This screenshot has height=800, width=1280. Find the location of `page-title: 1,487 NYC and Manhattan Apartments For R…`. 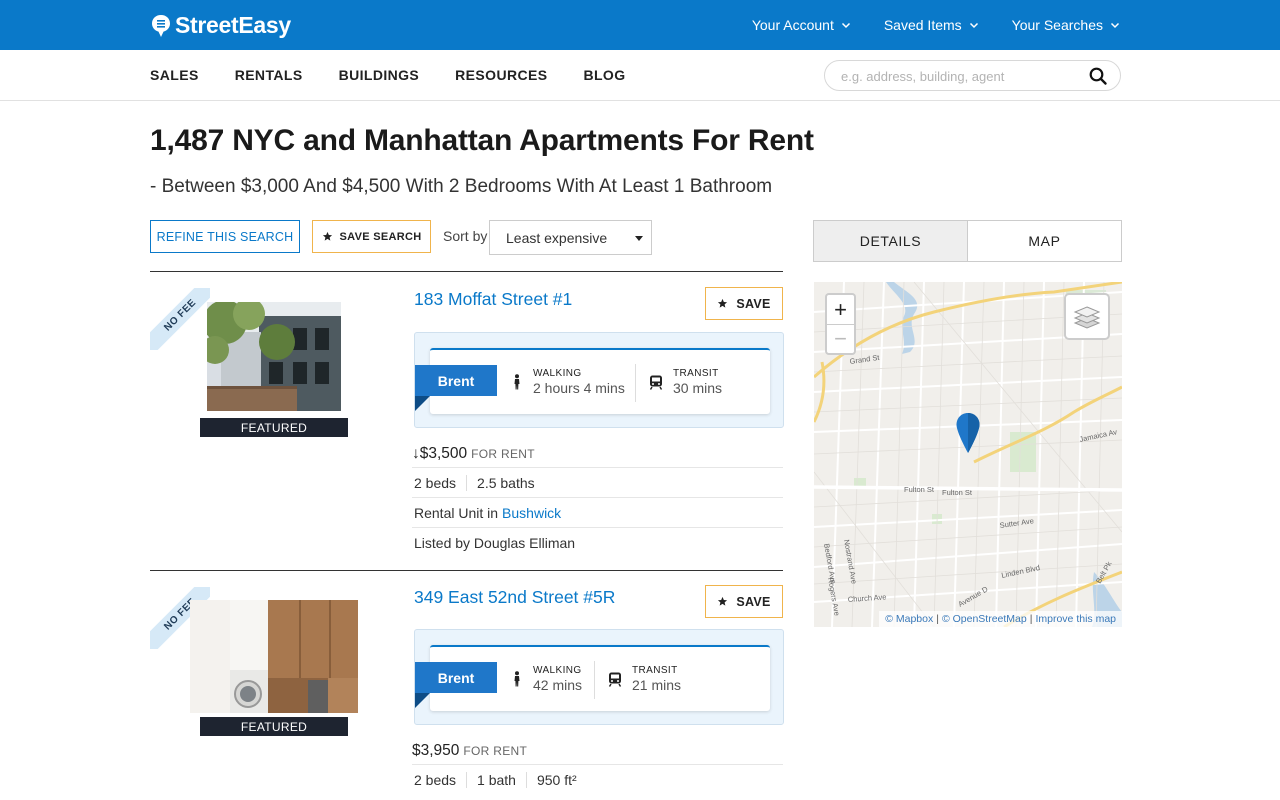

page-title: 1,487 NYC and Manhattan Apartments For R… is located at coordinates (482, 140).